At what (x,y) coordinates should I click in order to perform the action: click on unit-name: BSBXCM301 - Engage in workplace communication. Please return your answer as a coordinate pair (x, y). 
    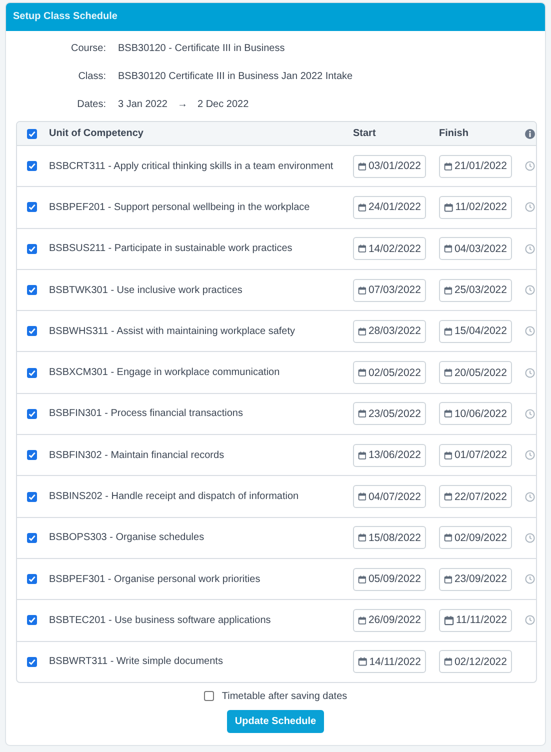
    Looking at the image, I should click on (165, 372).